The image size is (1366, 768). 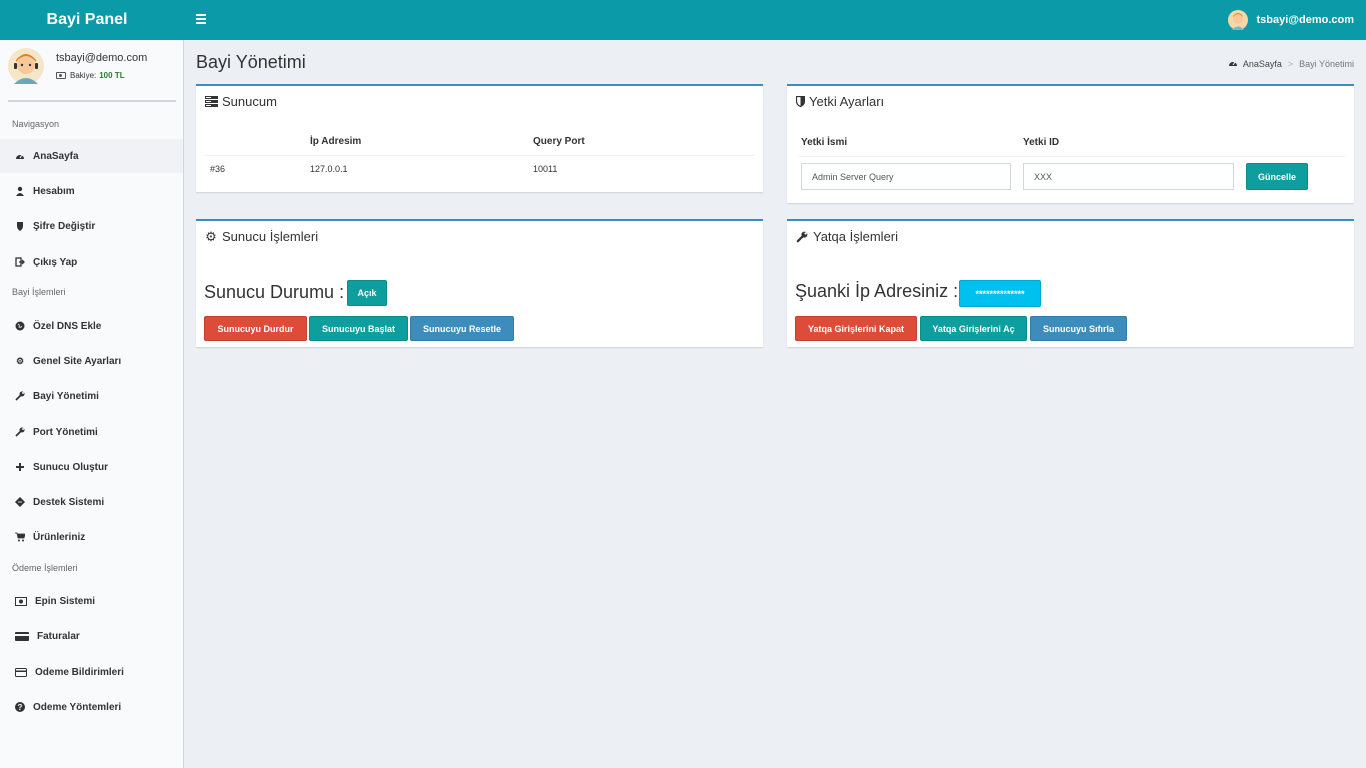 What do you see at coordinates (91, 361) in the screenshot?
I see `sidebar-item-genel-site-ayarlari: ⚙ Genel Site Ayarları` at bounding box center [91, 361].